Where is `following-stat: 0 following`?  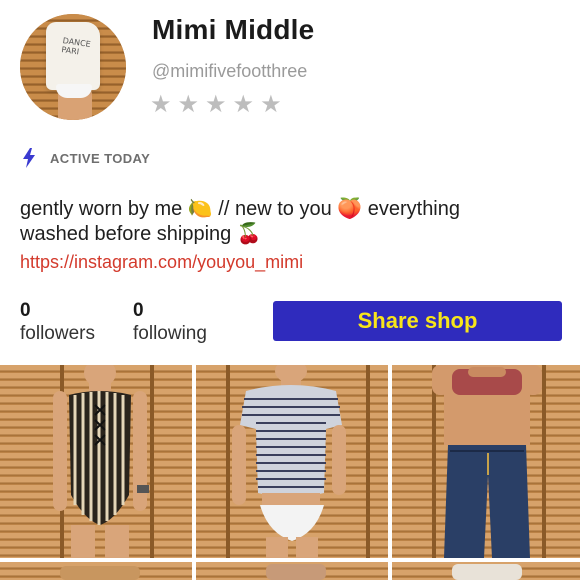
following-stat: 0 following is located at coordinates (170, 323).